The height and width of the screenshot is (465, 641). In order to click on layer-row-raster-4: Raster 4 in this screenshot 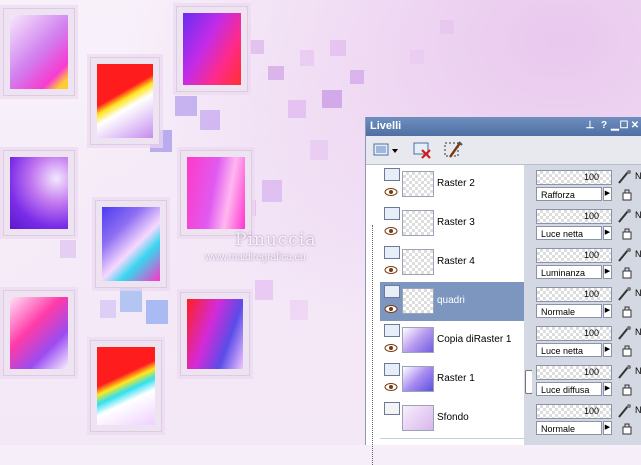, I will do `click(452, 263)`.